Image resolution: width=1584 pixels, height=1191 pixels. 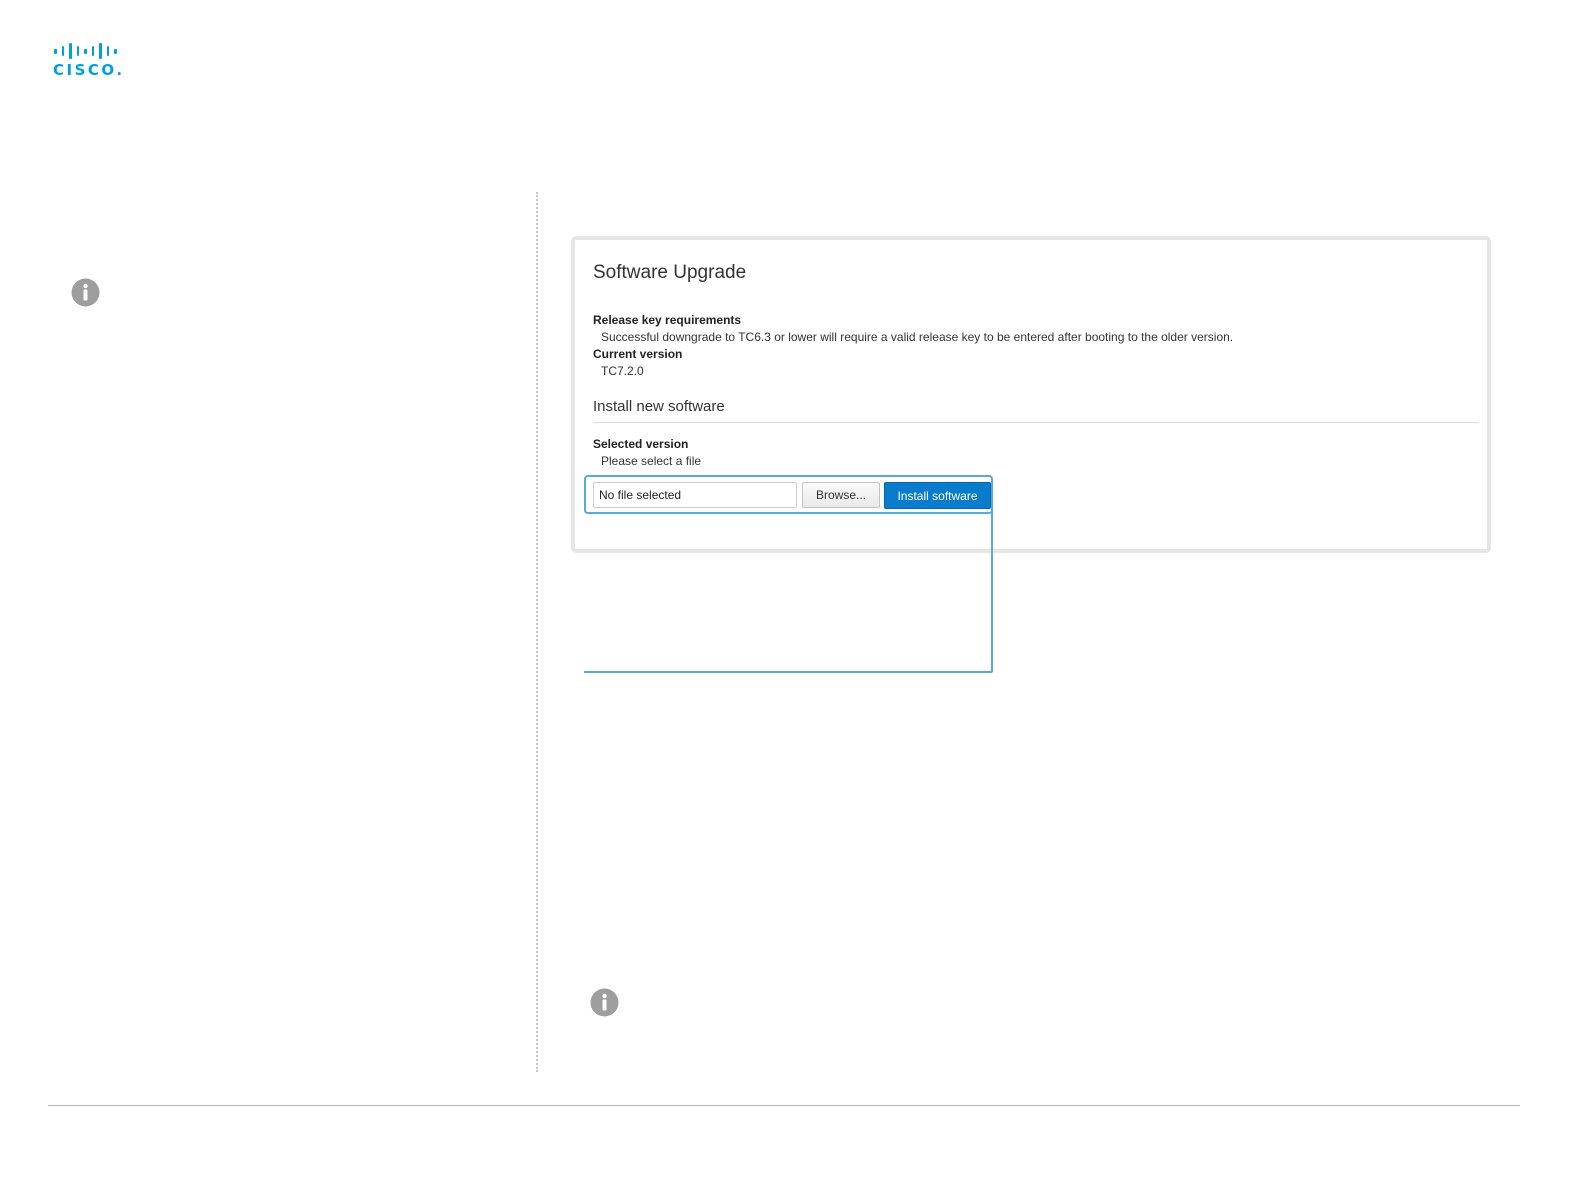 I want to click on panel-title: Software Upgrade, so click(x=670, y=272).